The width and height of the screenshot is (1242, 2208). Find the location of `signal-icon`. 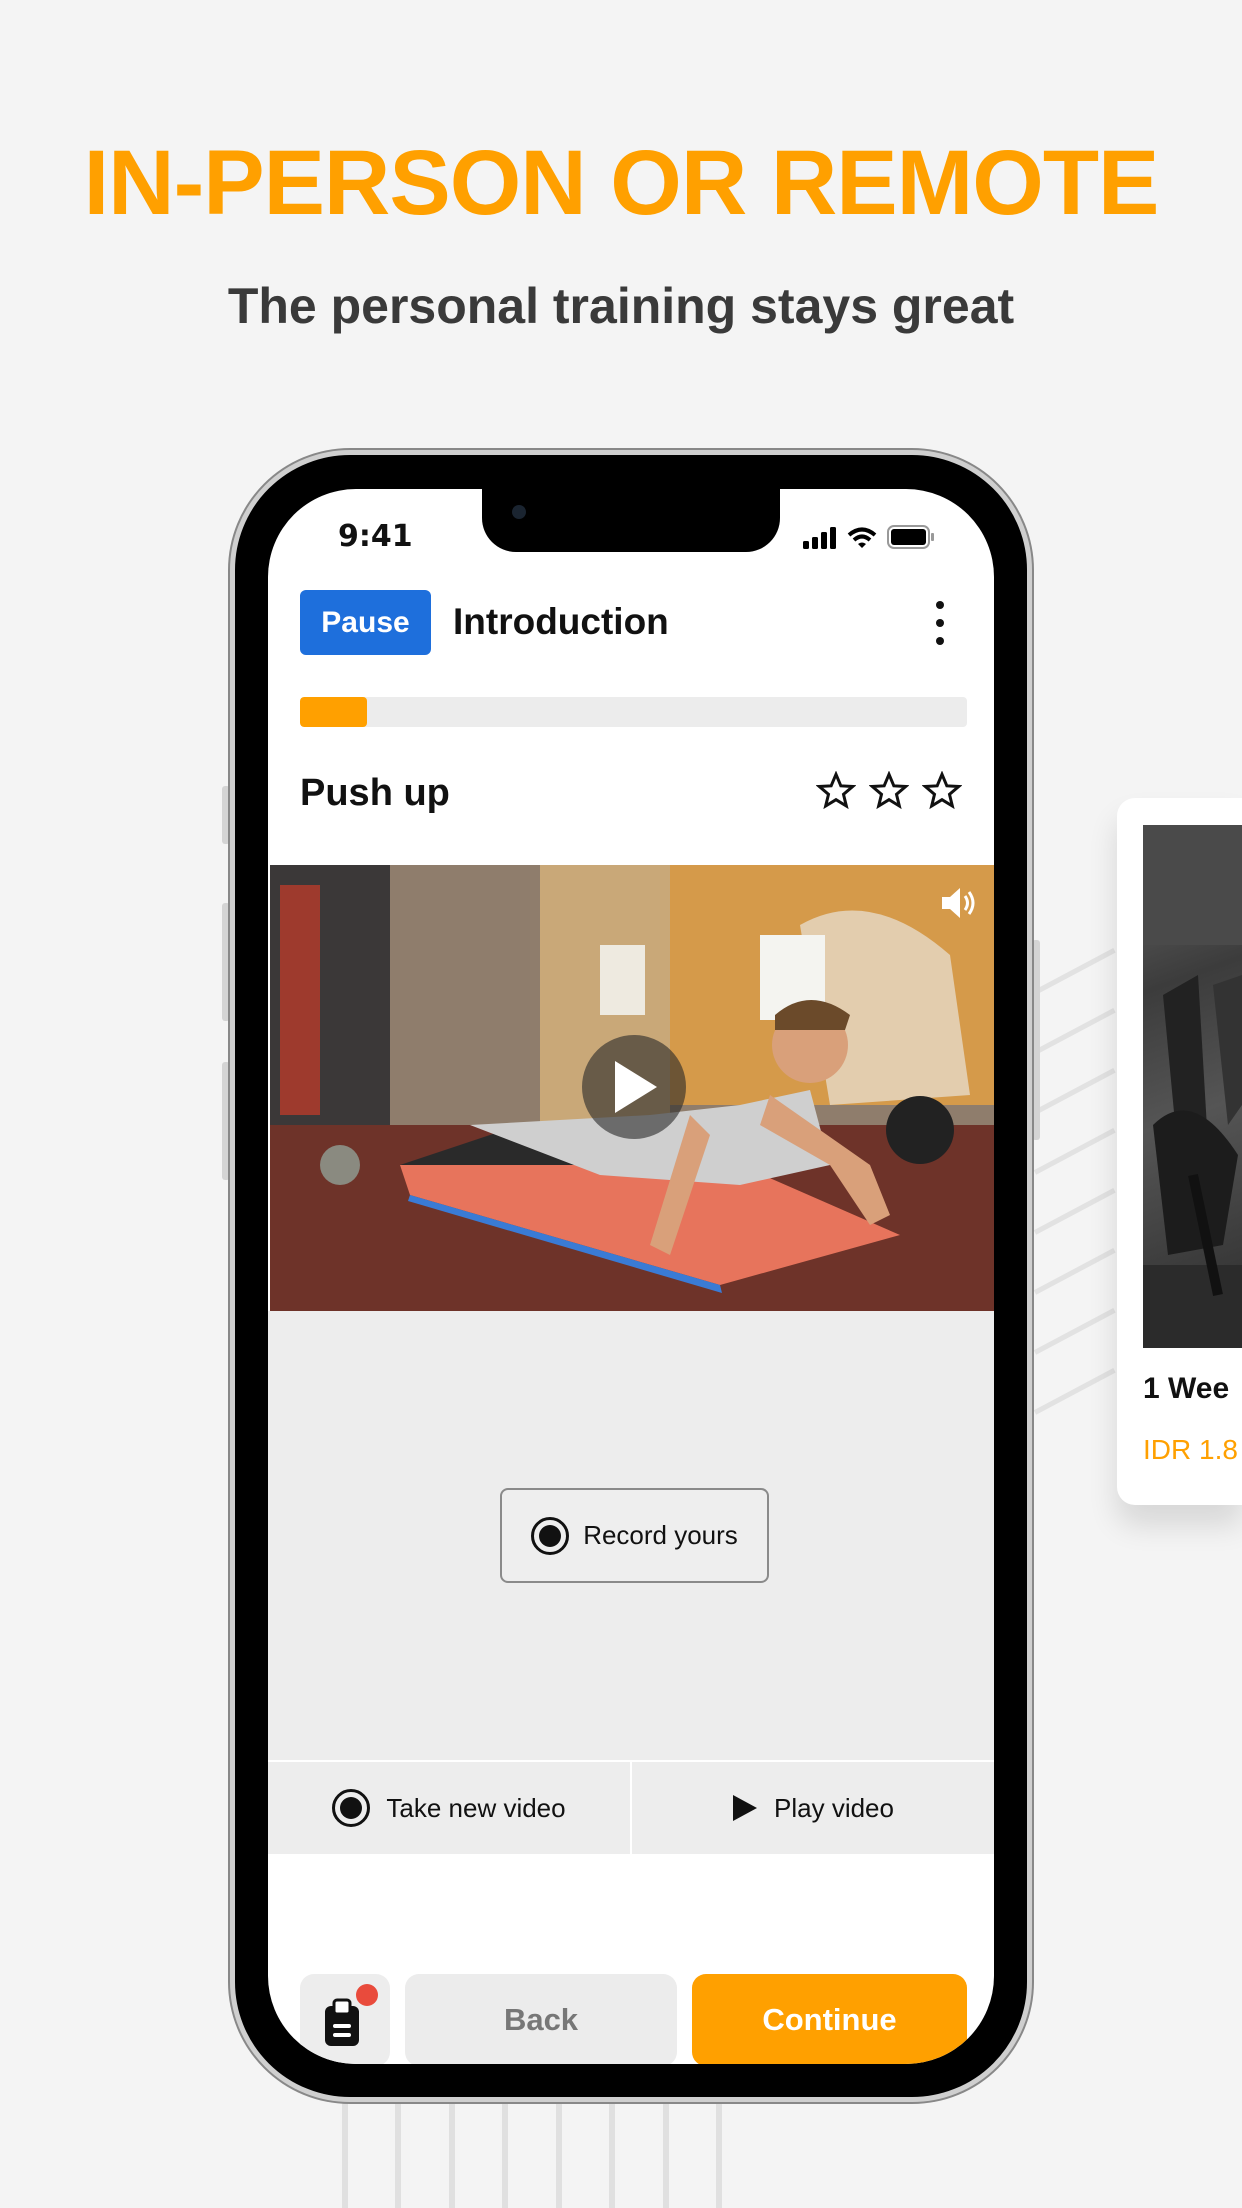

signal-icon is located at coordinates (819, 538).